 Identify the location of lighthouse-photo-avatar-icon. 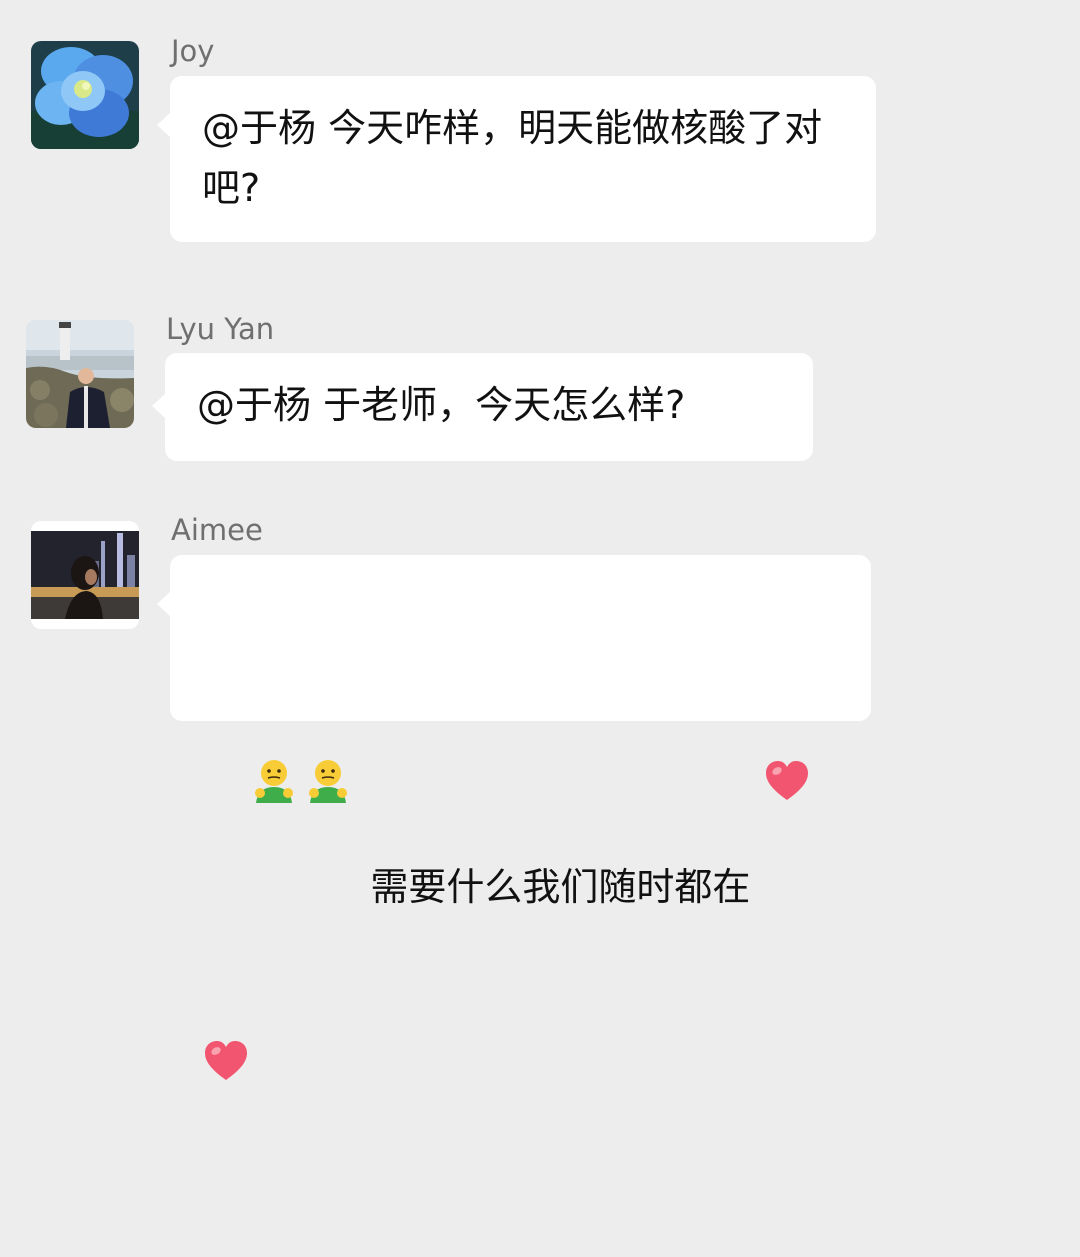
(80, 374).